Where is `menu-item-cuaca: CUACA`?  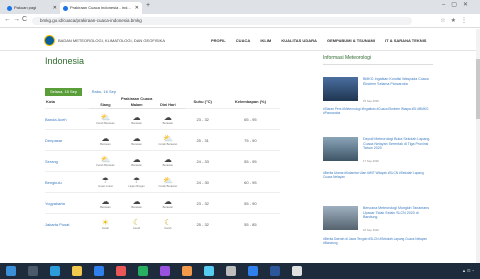
menu-item-cuaca: CUACA is located at coordinates (243, 40).